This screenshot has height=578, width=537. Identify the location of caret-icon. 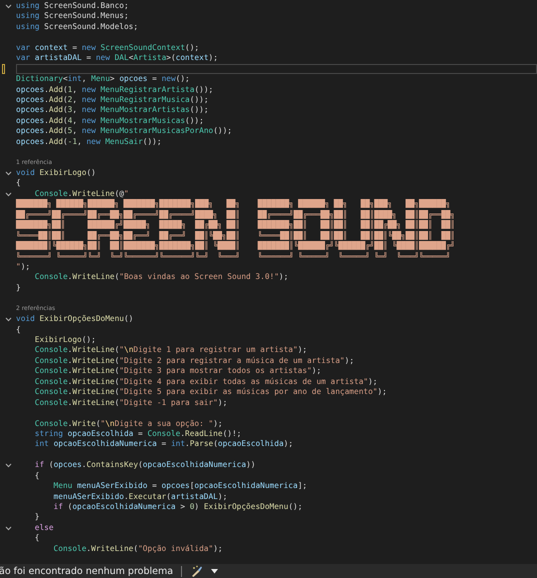
(214, 571).